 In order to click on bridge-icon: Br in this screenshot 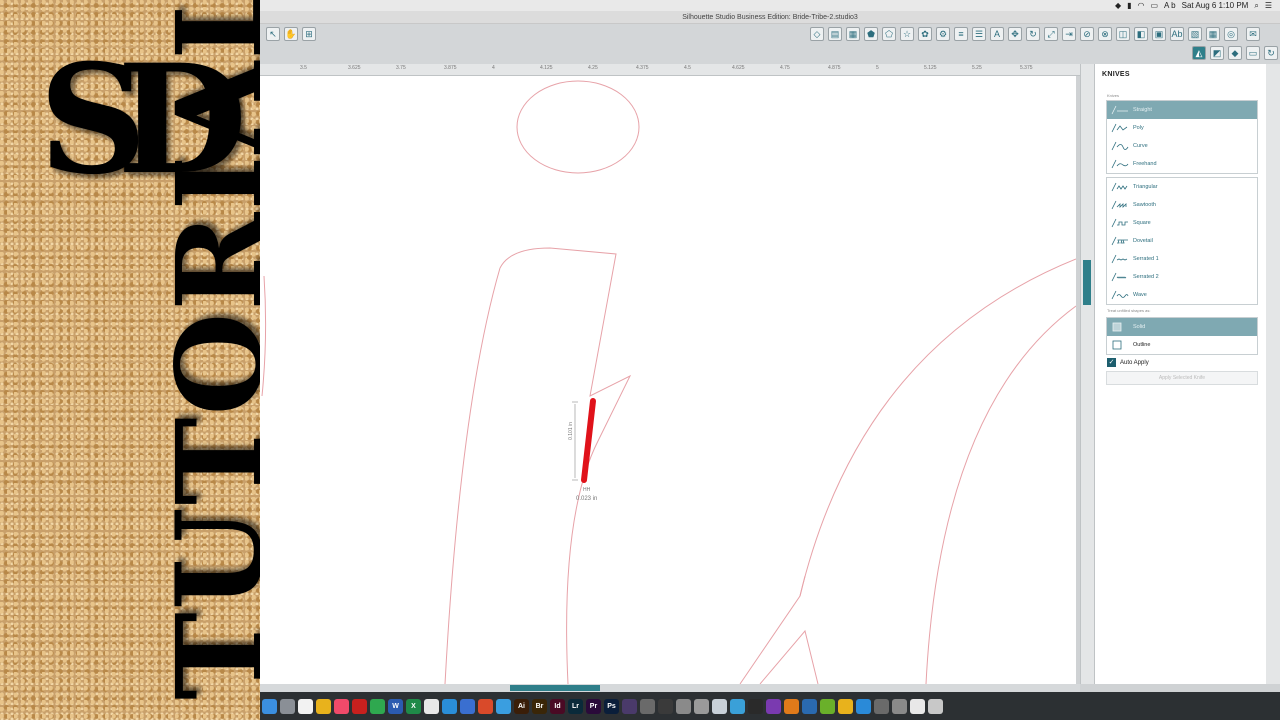, I will do `click(539, 706)`.